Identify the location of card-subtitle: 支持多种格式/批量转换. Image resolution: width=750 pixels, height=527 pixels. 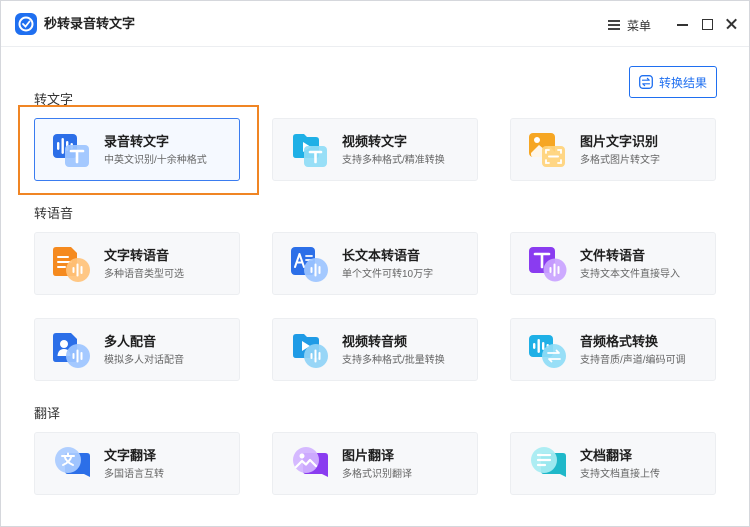
(393, 360).